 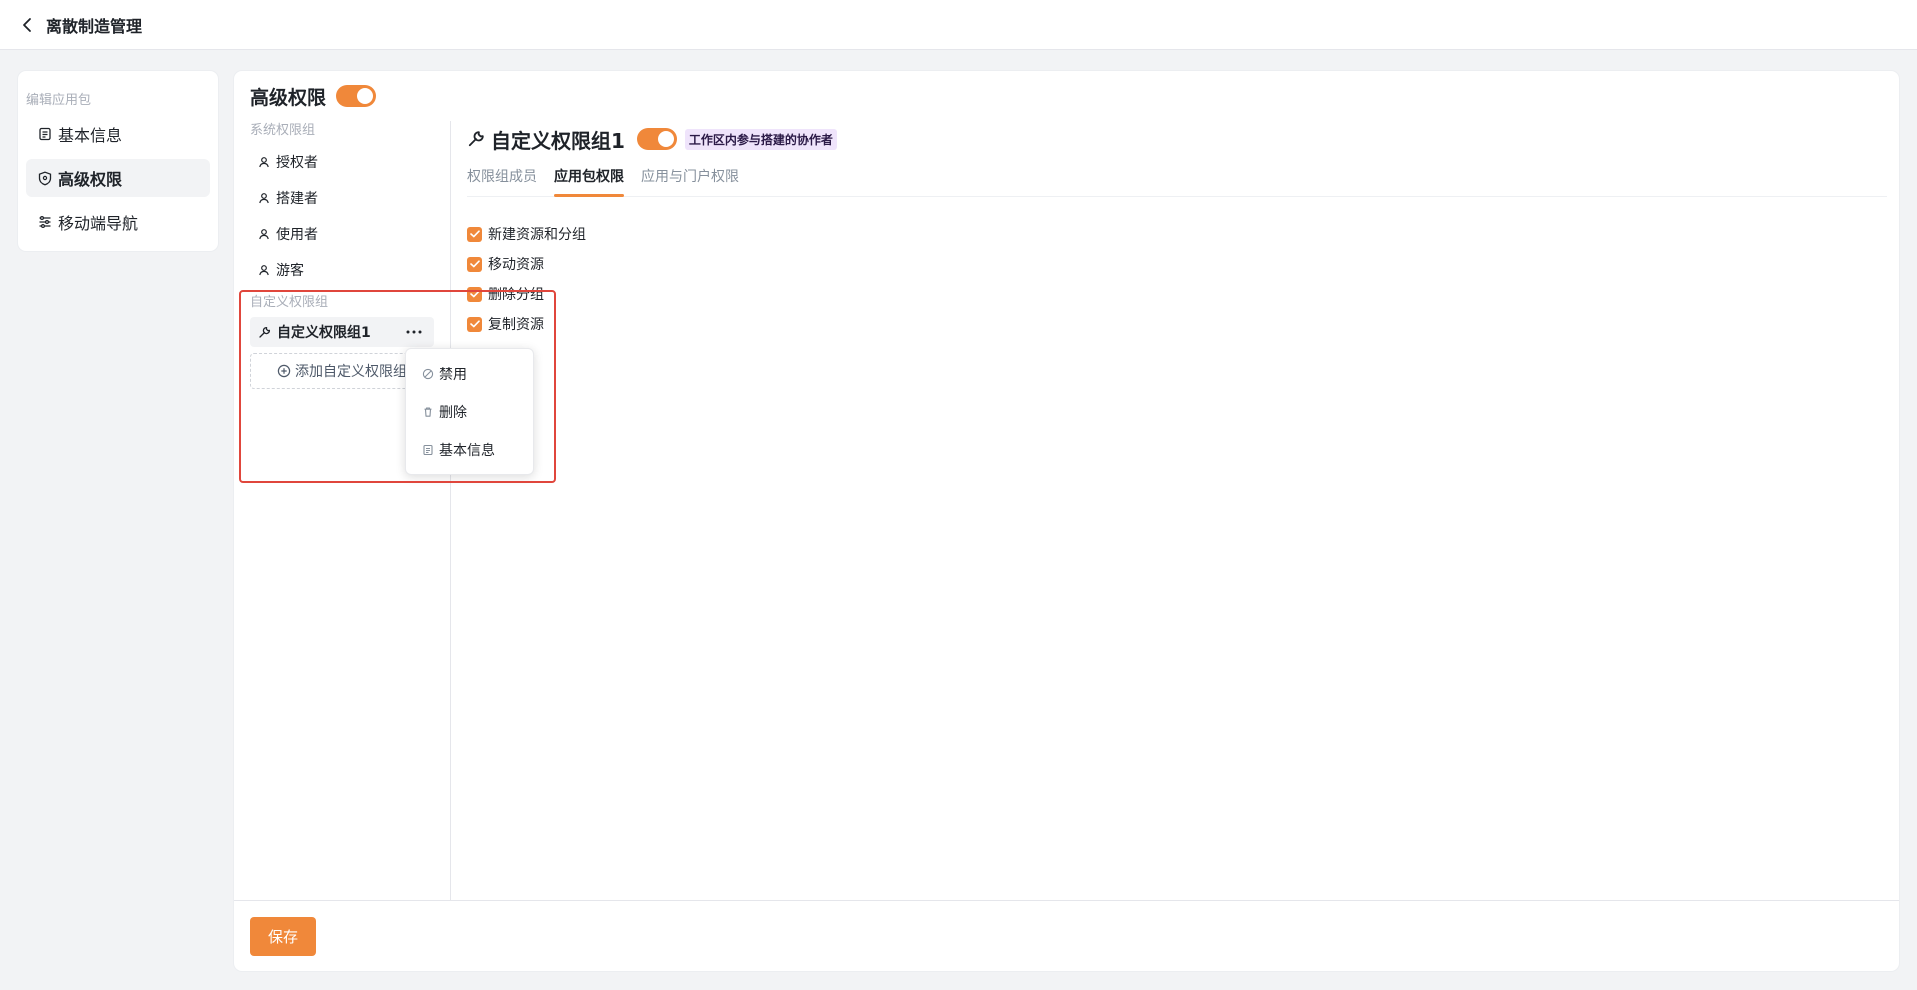 What do you see at coordinates (283, 130) in the screenshot?
I see `system-groups-label: 系统权限组` at bounding box center [283, 130].